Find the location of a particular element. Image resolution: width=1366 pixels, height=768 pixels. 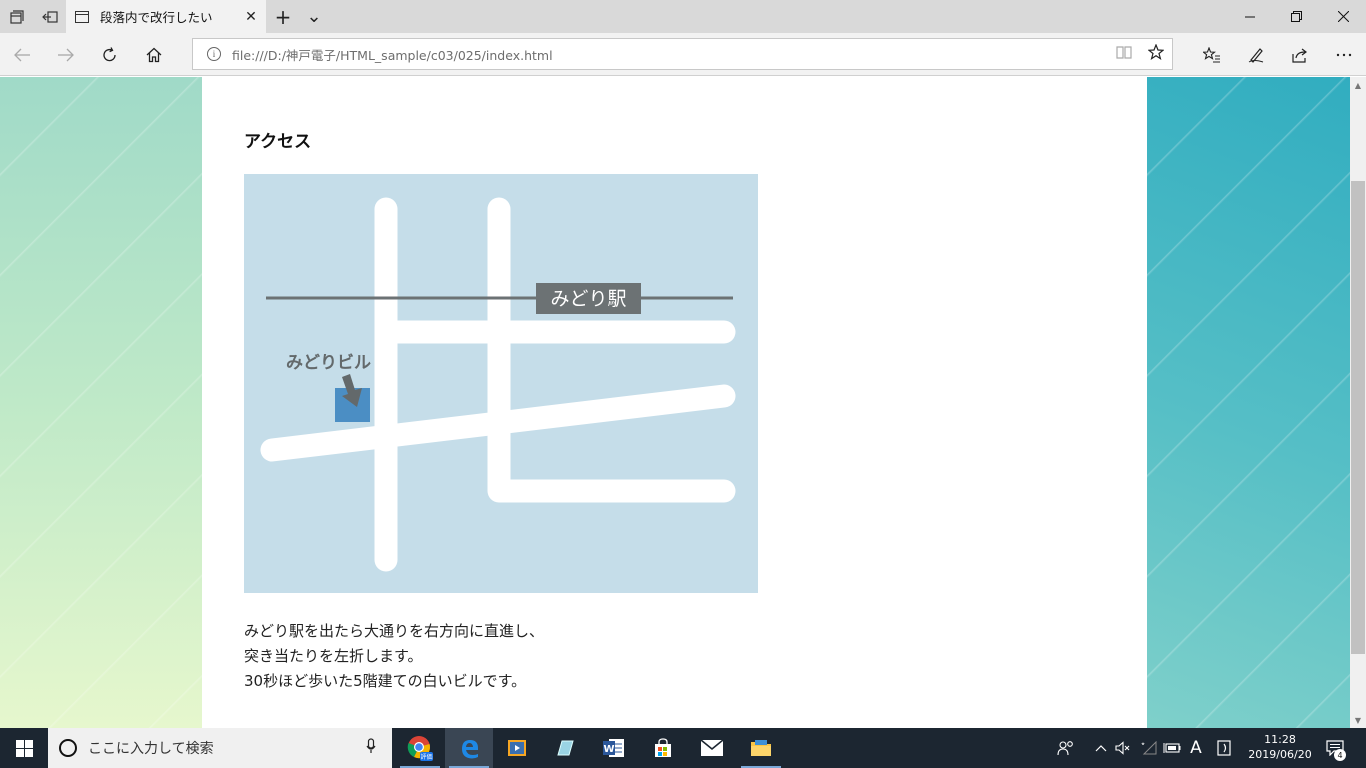

ime-mode-indicator: A is located at coordinates (1196, 748).